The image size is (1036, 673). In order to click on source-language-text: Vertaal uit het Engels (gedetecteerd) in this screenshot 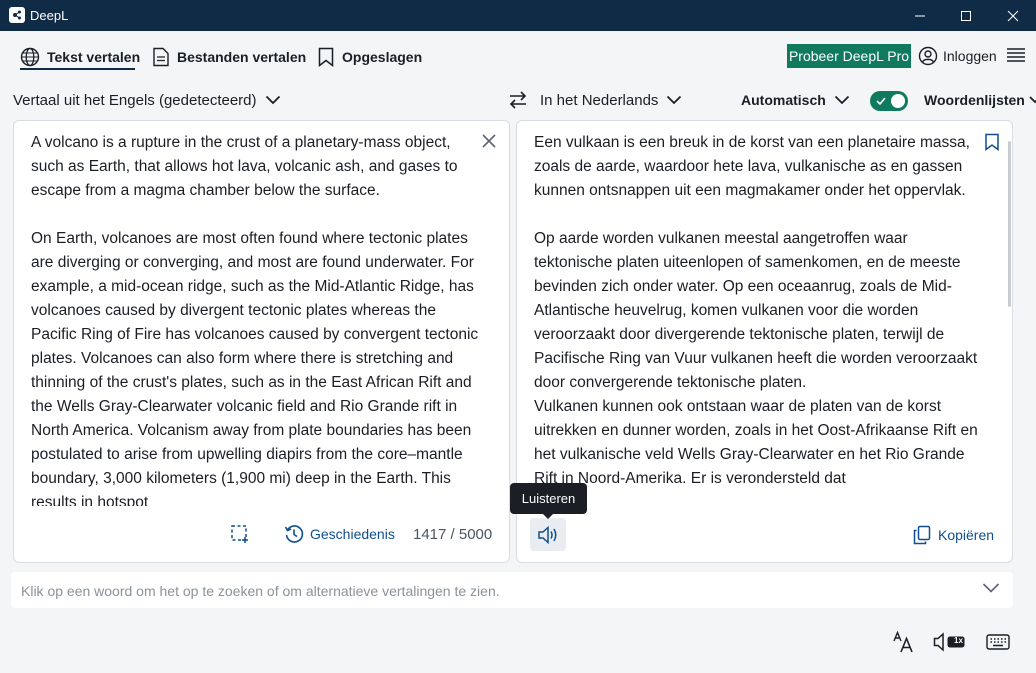, I will do `click(135, 100)`.